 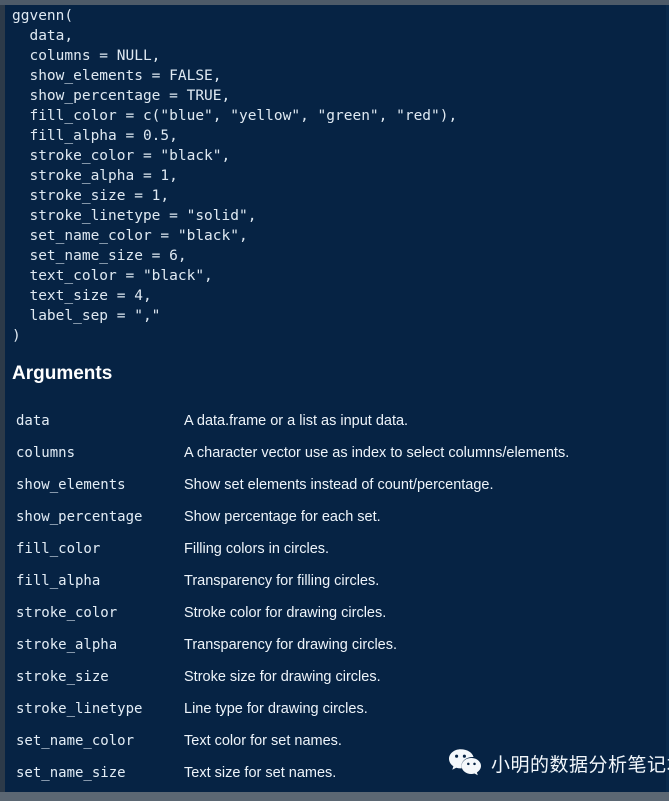 What do you see at coordinates (95, 176) in the screenshot?
I see `code-line: stroke_alpha = 1,` at bounding box center [95, 176].